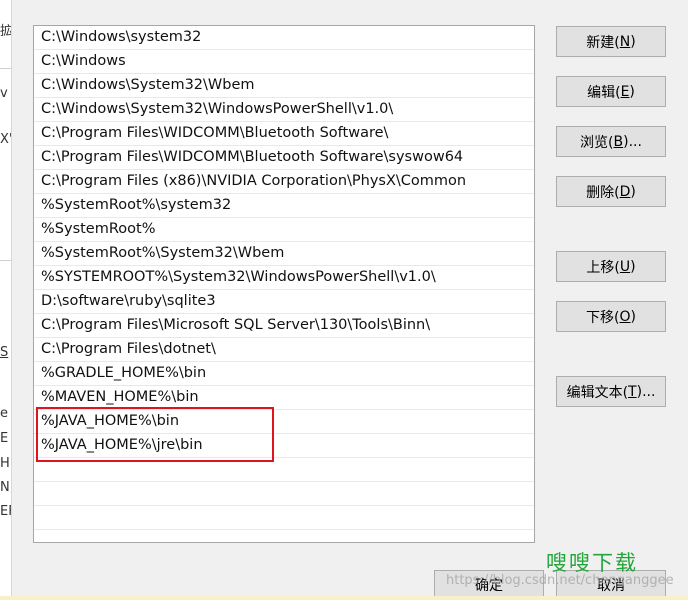 Image resolution: width=688 pixels, height=600 pixels. I want to click on path-list-item-java-jre-bin: %JAVA_HOME%\jre\bin, so click(284, 446).